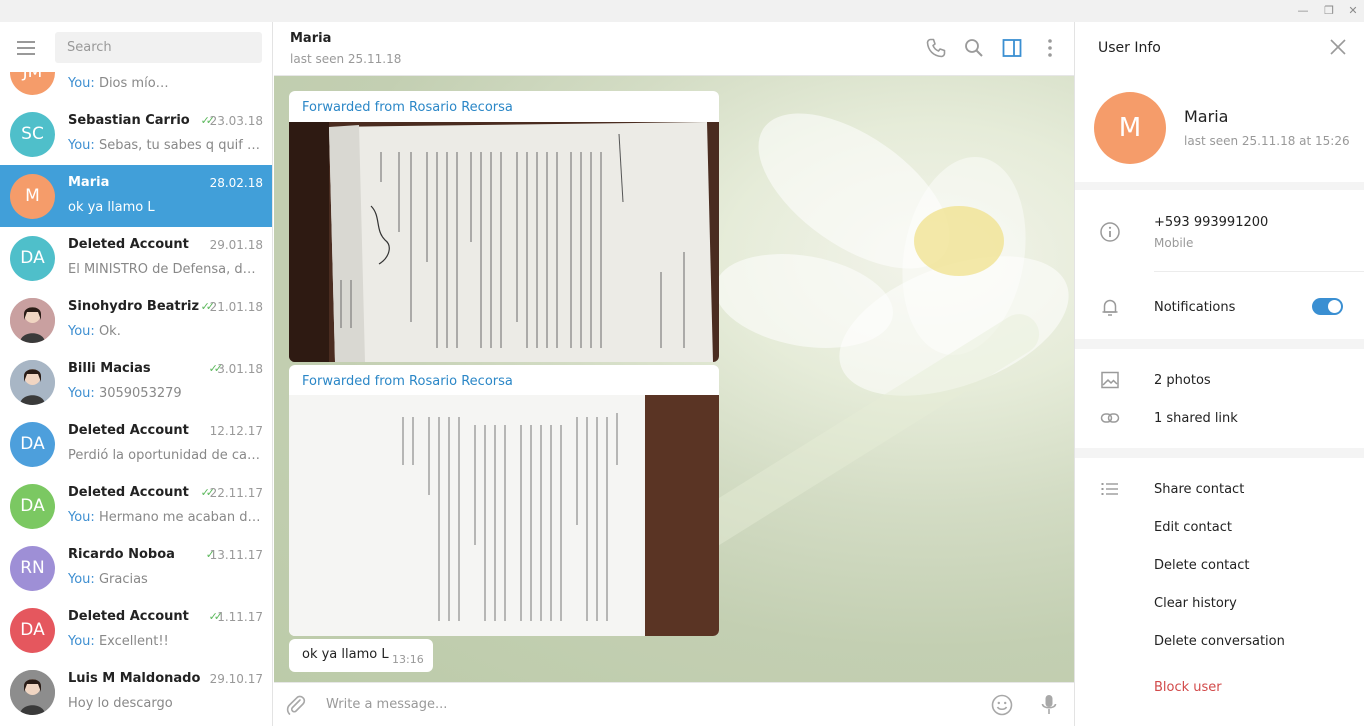  I want to click on window-titlebar: — ❐ ✕, so click(682, 11).